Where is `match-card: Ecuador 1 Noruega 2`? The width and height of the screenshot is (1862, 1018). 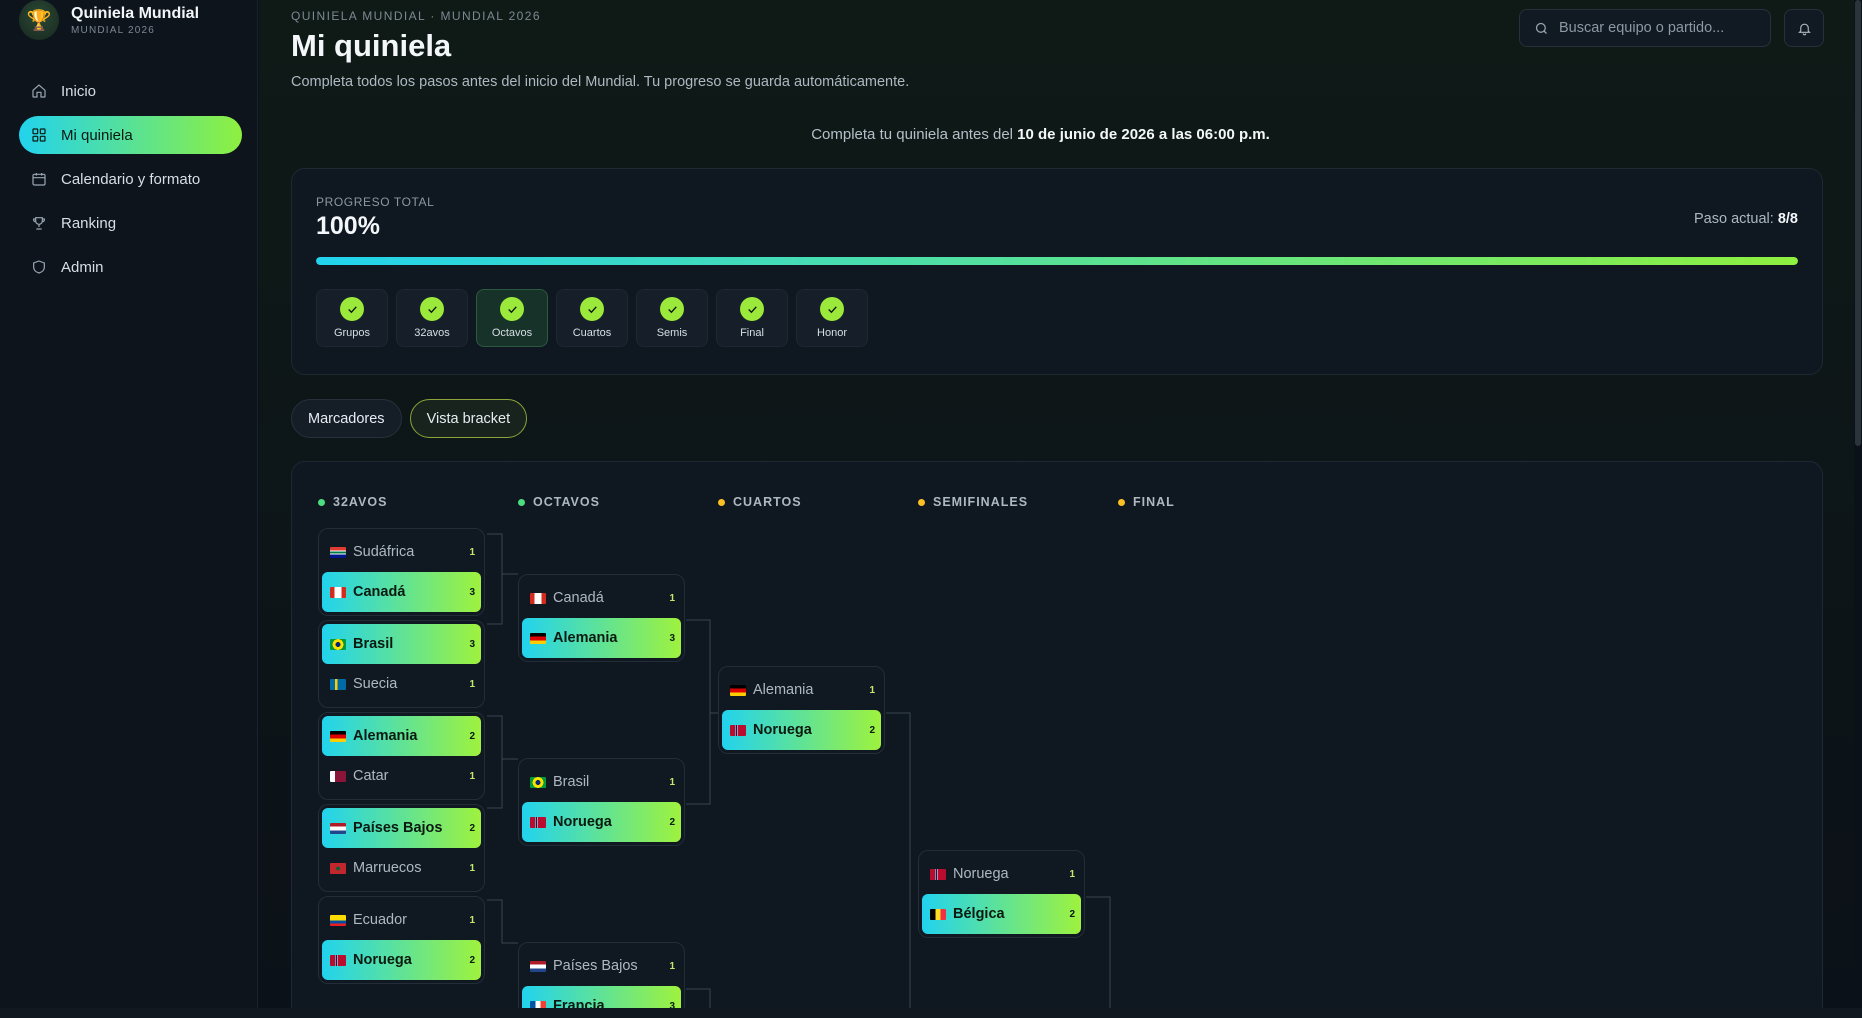
match-card: Ecuador 1 Noruega 2 is located at coordinates (401, 940).